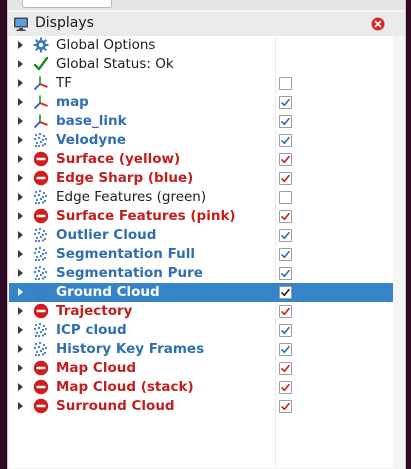 The height and width of the screenshot is (469, 411). I want to click on display-row: Map Cloud, so click(201, 368).